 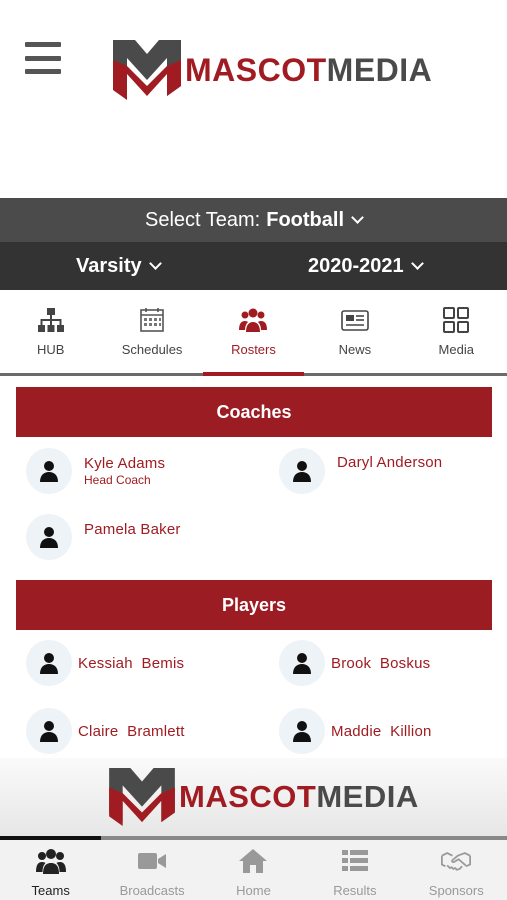 I want to click on coach-item: Pamela Baker, so click(x=103, y=537).